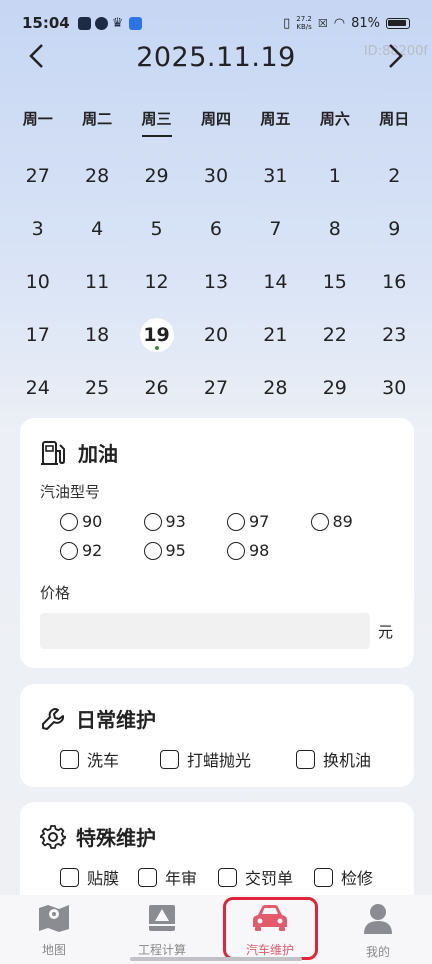 The width and height of the screenshot is (432, 964). What do you see at coordinates (217, 452) in the screenshot?
I see `refuel-title: 加油` at bounding box center [217, 452].